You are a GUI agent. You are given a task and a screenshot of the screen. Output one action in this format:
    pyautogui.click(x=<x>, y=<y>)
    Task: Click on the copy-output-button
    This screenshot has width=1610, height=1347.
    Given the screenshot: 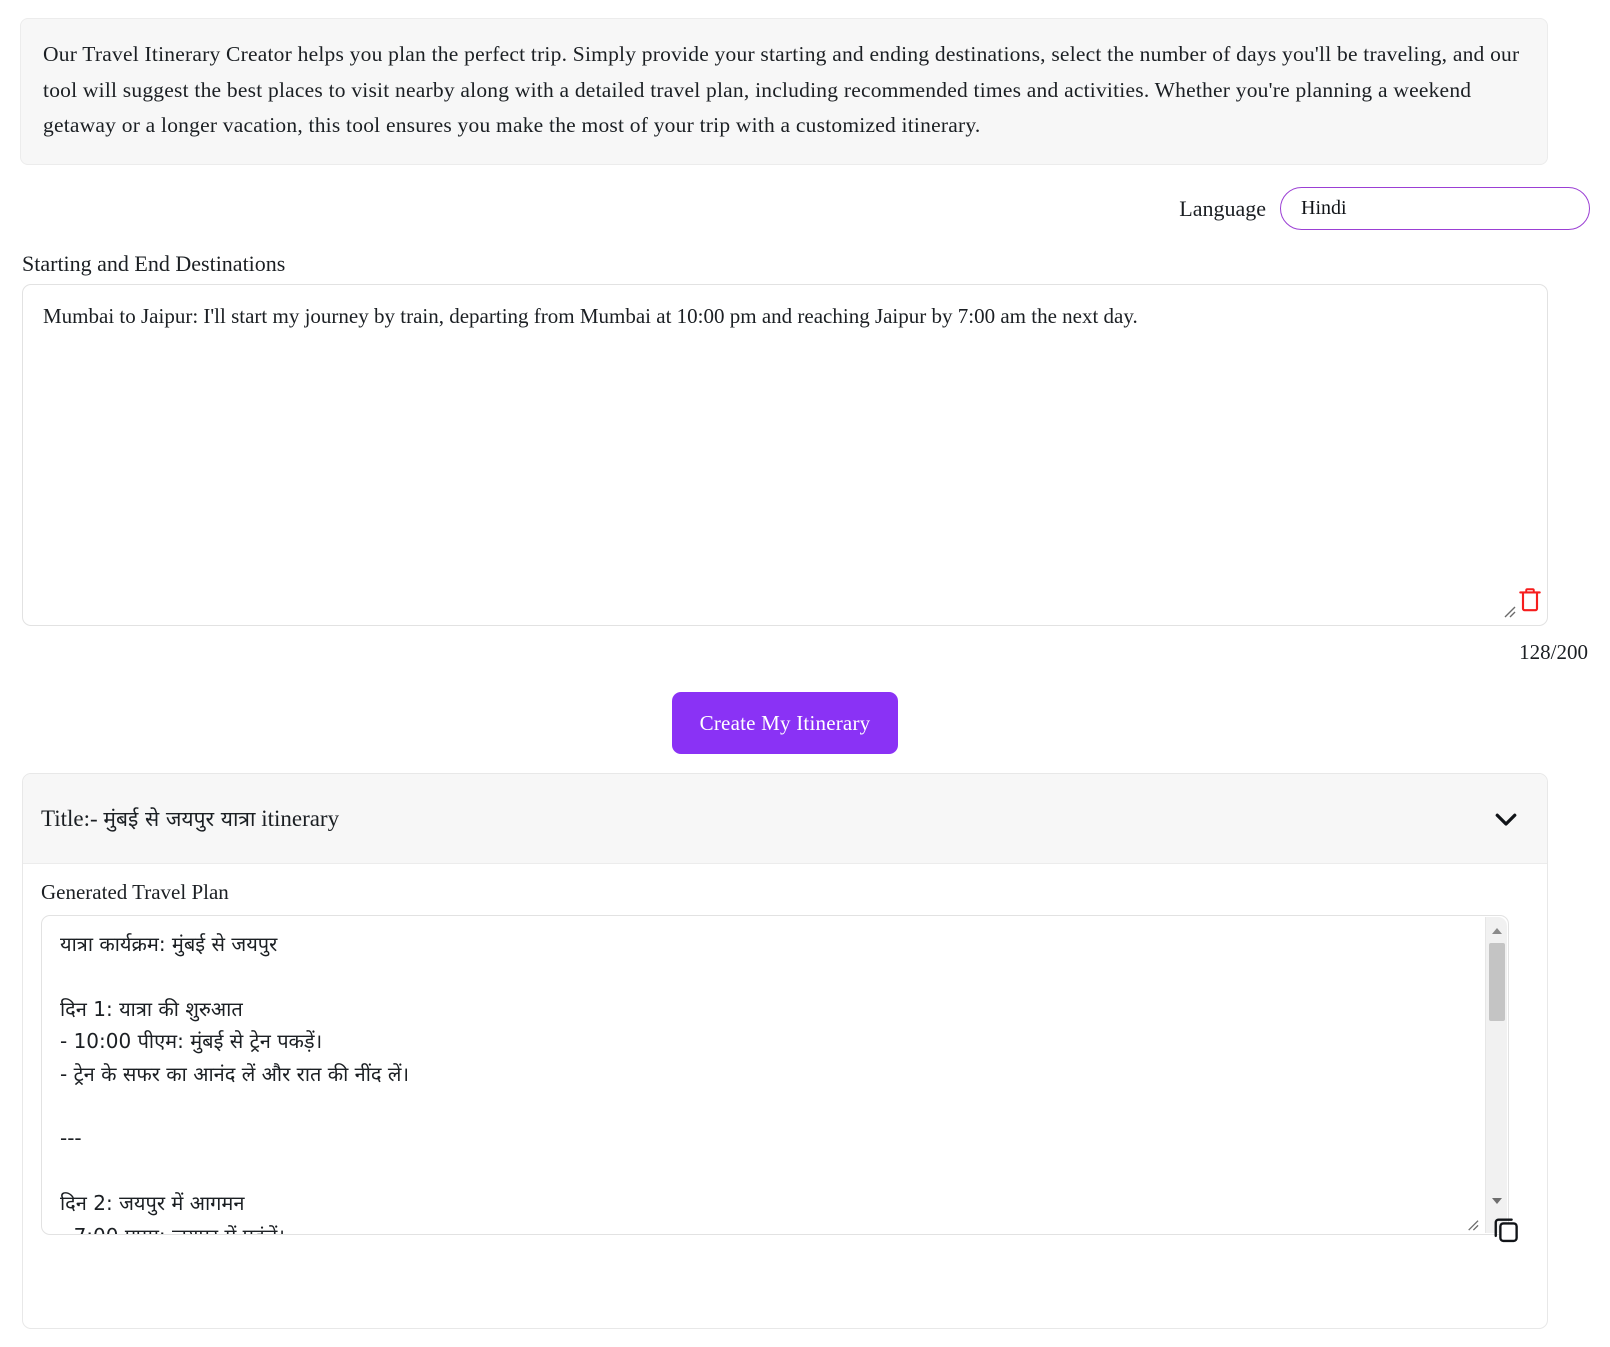 What is the action you would take?
    pyautogui.click(x=1506, y=1230)
    